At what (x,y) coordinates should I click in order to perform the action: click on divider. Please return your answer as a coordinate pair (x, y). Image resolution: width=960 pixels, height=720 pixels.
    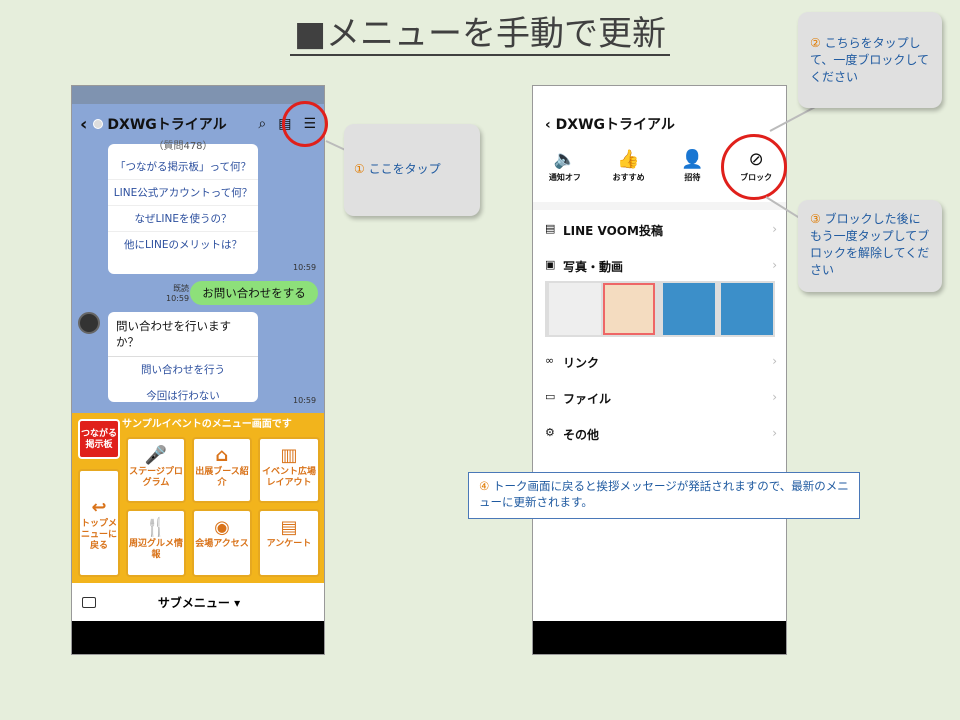
    Looking at the image, I should click on (659, 206).